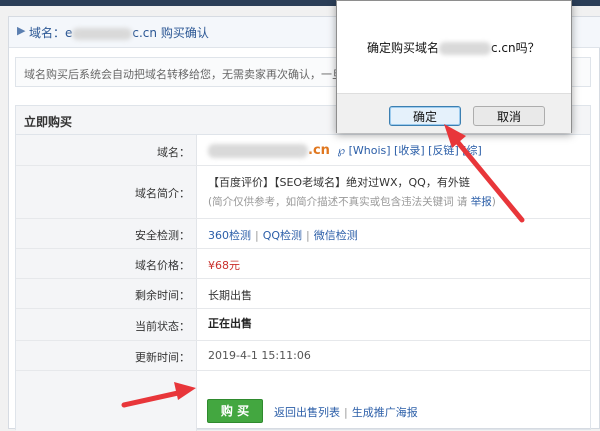  Describe the element at coordinates (162, 326) in the screenshot. I see `row-label: 当前状态：` at that location.